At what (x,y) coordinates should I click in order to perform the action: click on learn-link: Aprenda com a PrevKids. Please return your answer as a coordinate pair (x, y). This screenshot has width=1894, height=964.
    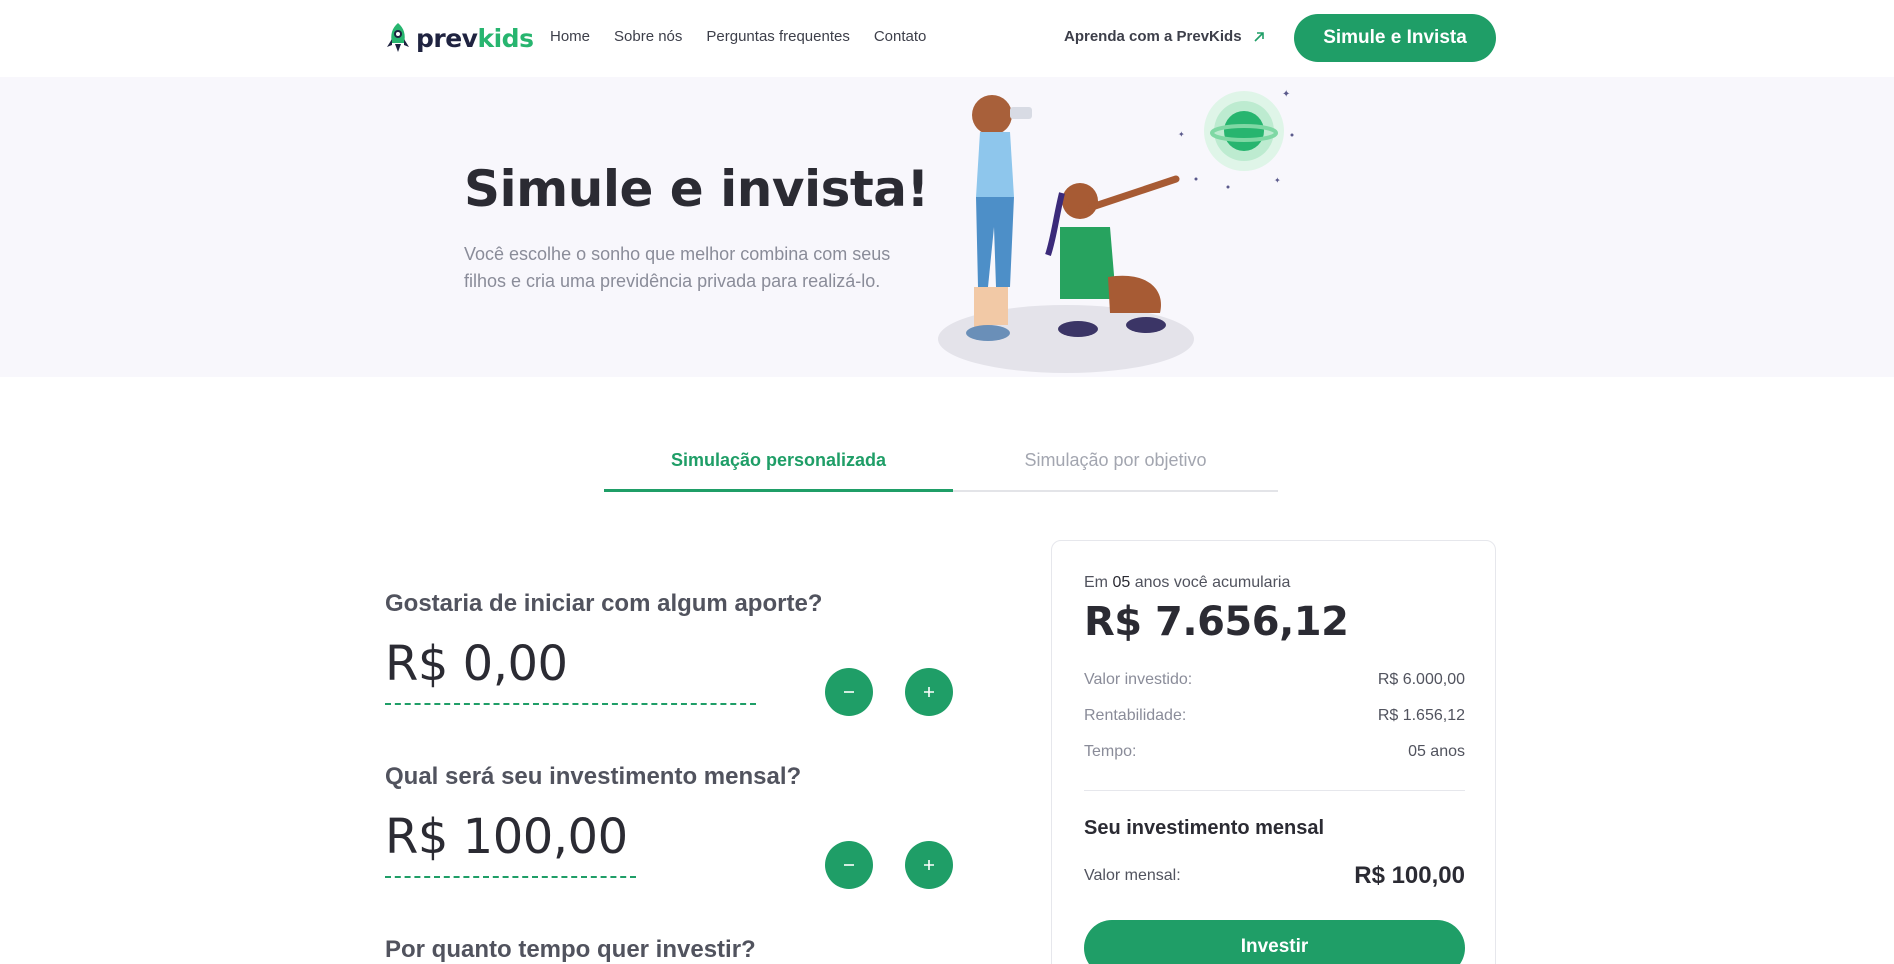
    Looking at the image, I should click on (1165, 36).